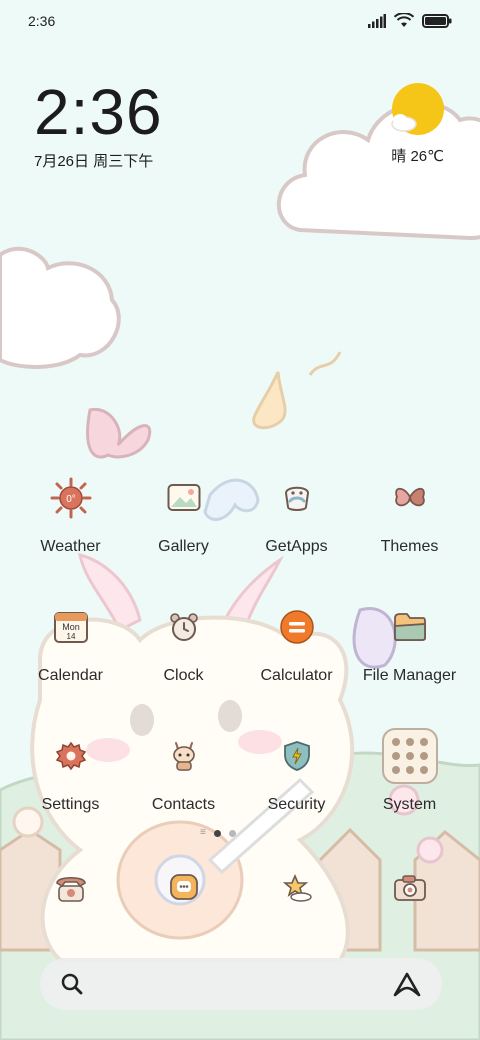 This screenshot has width=480, height=1040. I want to click on camera-icon, so click(410, 888).